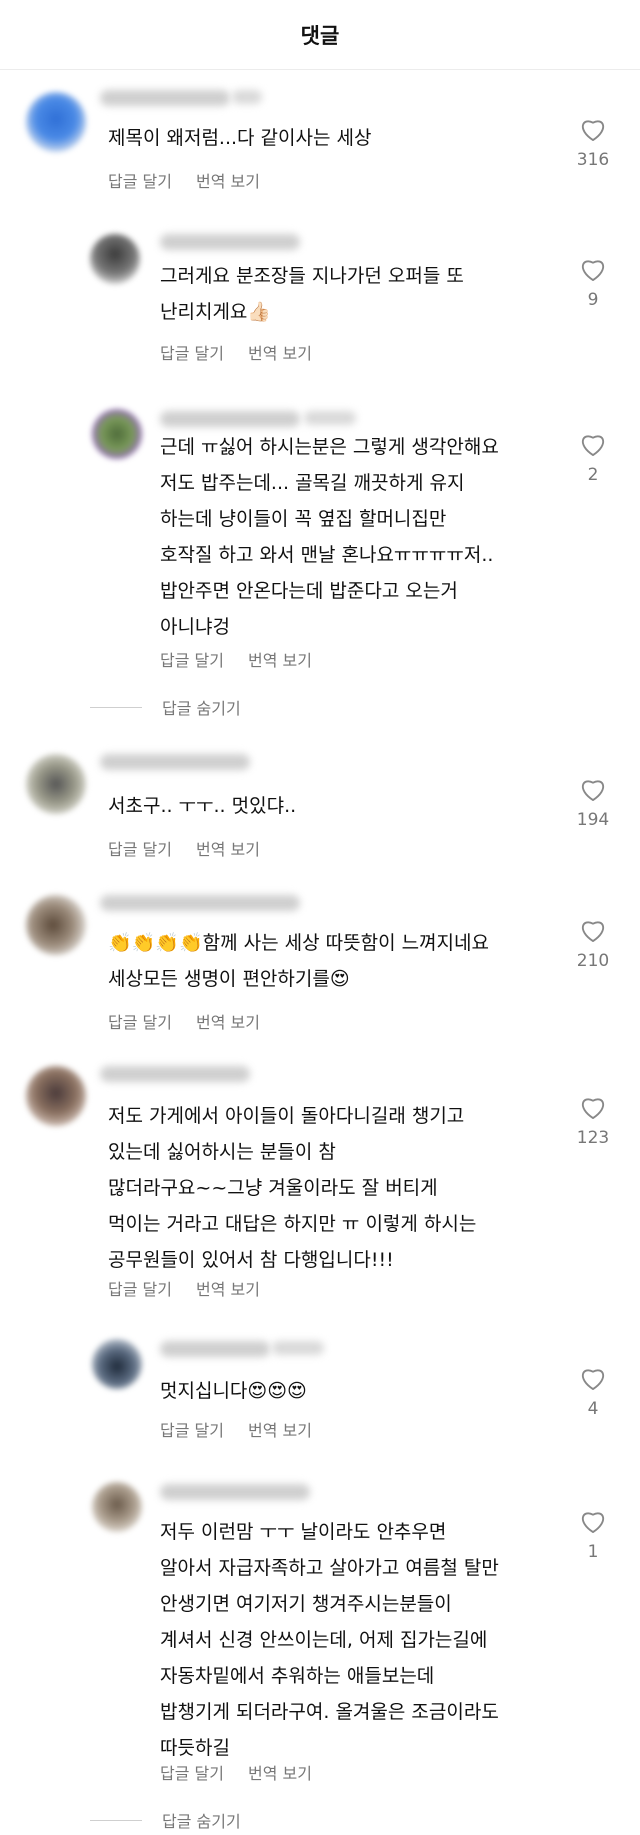  What do you see at coordinates (593, 1552) in the screenshot?
I see `like-count: 1` at bounding box center [593, 1552].